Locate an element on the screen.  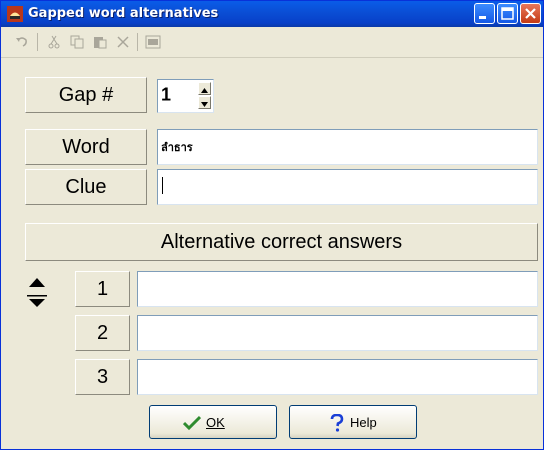
gap-spin-down is located at coordinates (204, 102).